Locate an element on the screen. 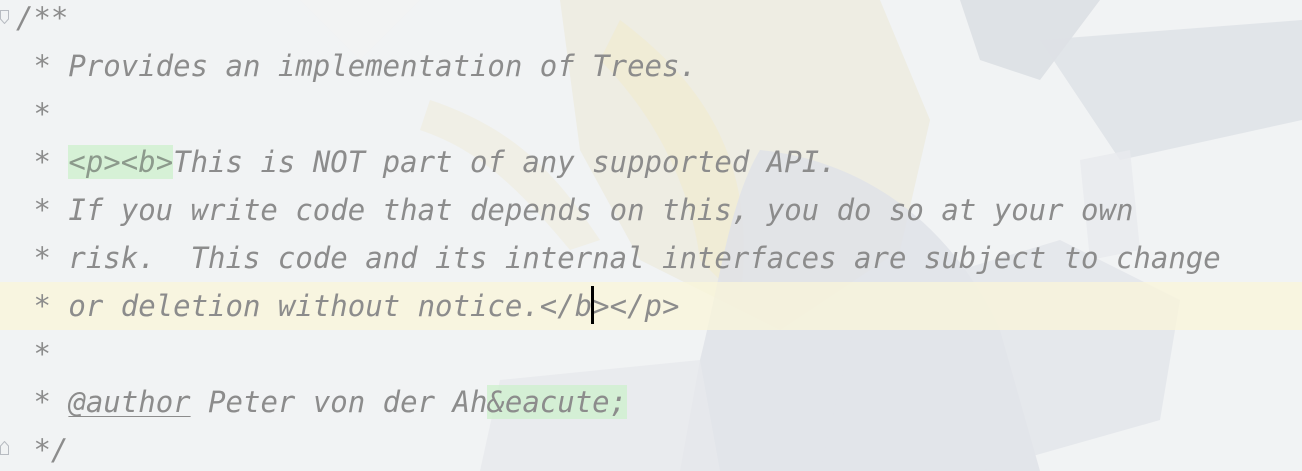 The image size is (1302, 471). code-line: * Provides an implementation of Trees. is located at coordinates (651, 66).